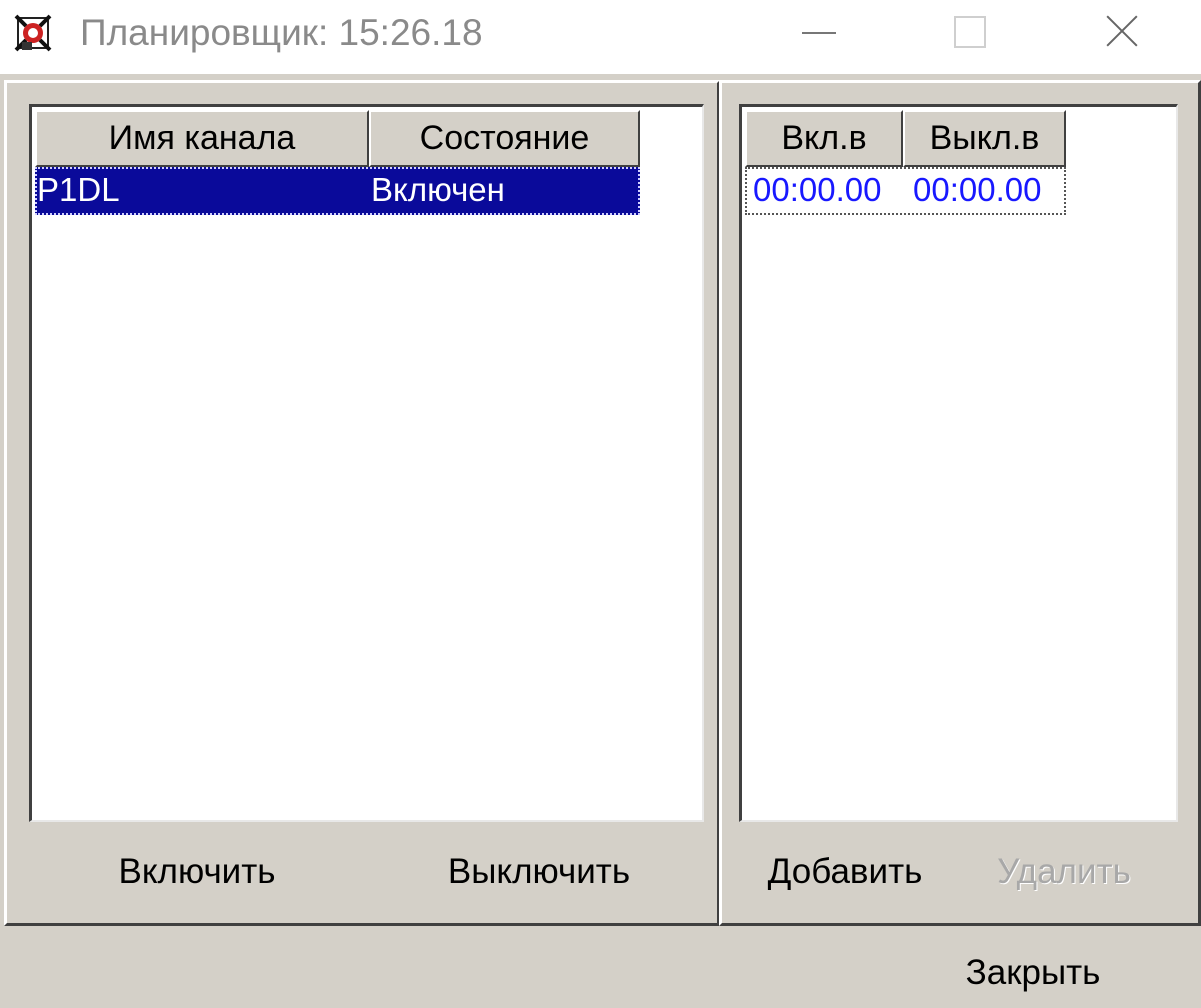 This screenshot has height=1008, width=1201. What do you see at coordinates (504, 138) in the screenshot?
I see `column-header-state: Состояние` at bounding box center [504, 138].